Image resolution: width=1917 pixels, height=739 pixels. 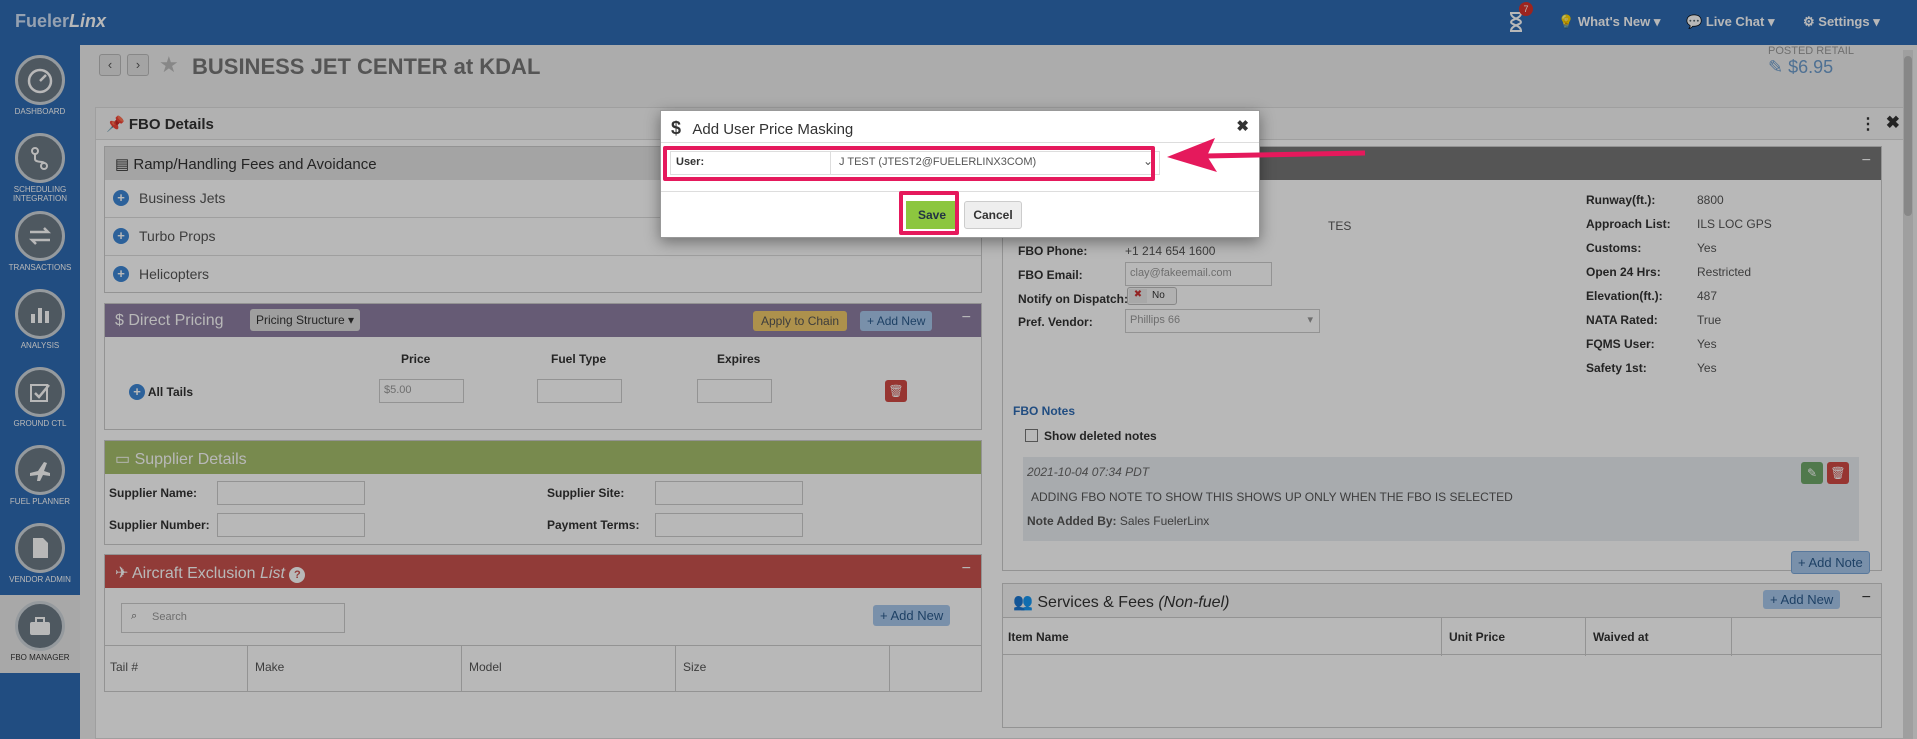 I want to click on dollar-icon: $, so click(x=676, y=128).